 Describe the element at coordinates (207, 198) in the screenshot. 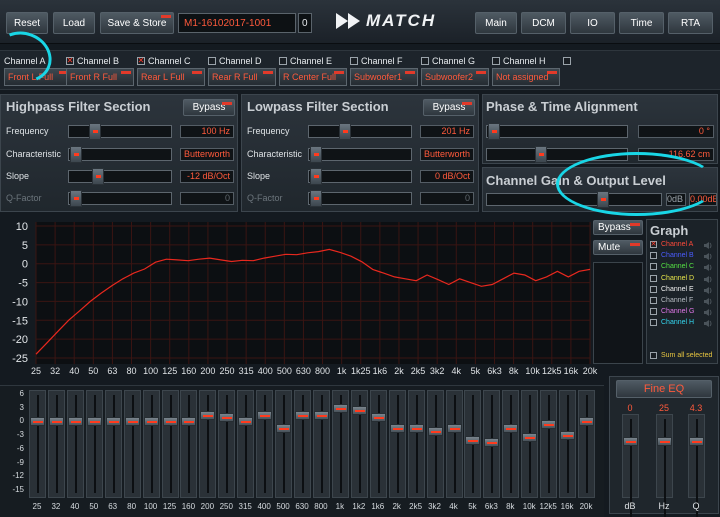

I see `highpass-value-3: 0` at that location.